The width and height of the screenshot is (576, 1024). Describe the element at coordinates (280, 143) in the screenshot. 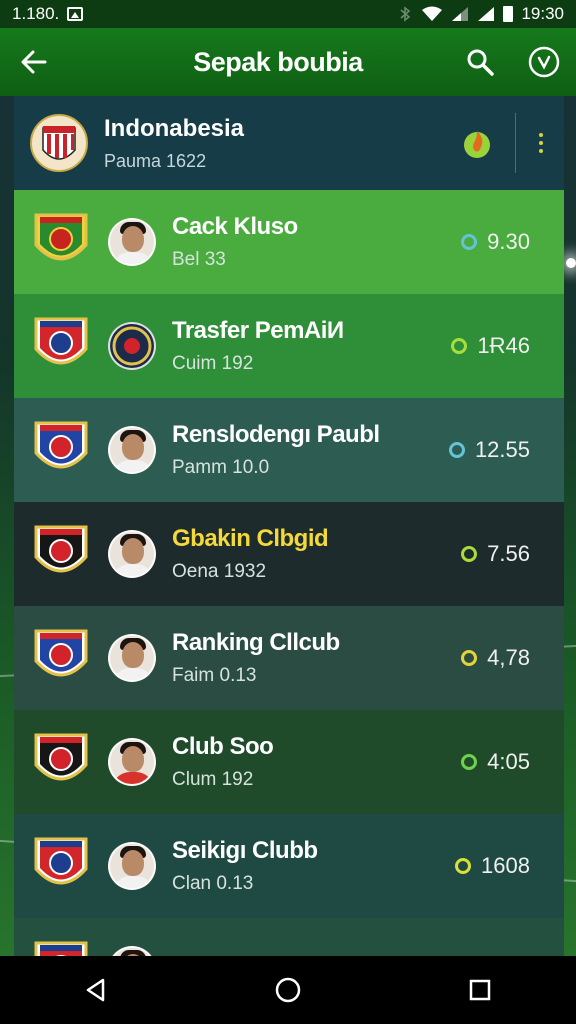

I see `league-info: Indonabesia Pauma 1622` at that location.